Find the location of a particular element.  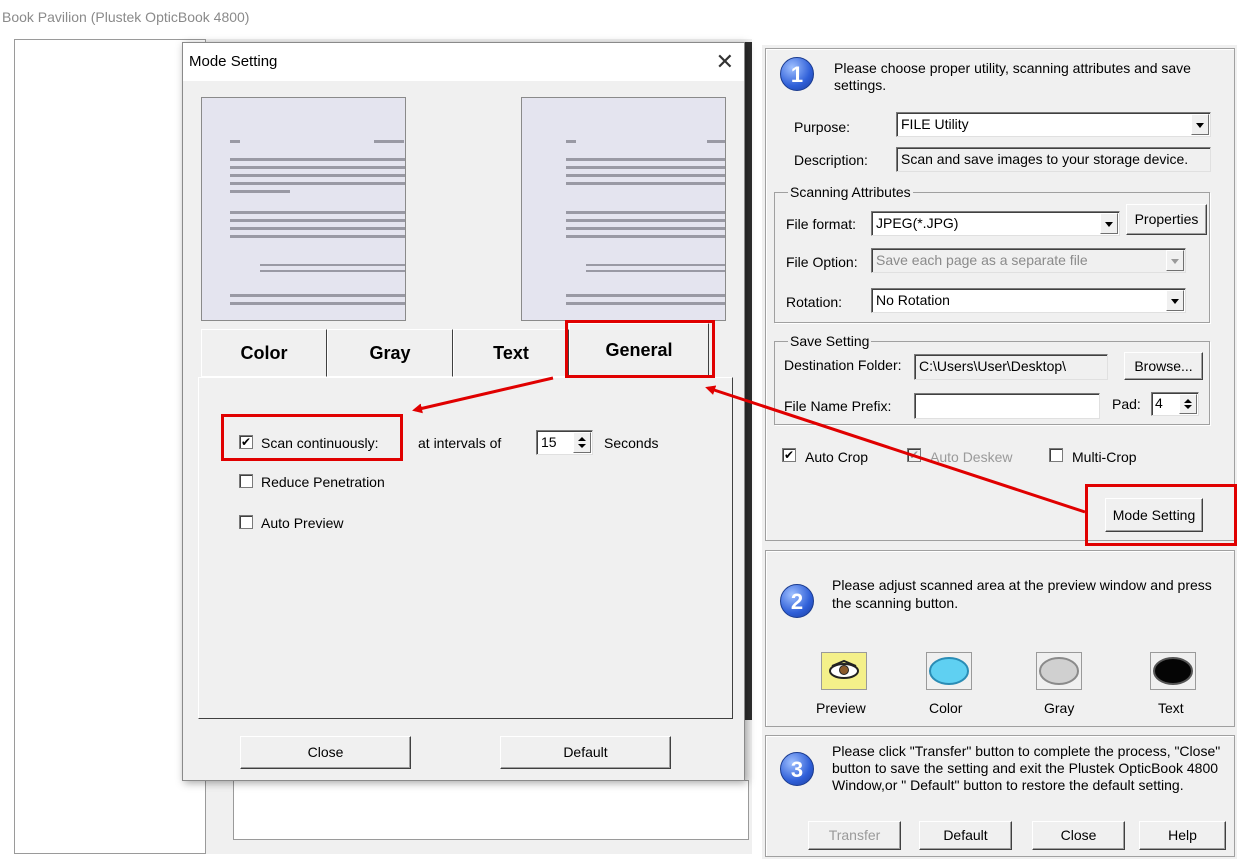

annotation-arrows is located at coordinates (749, 445).